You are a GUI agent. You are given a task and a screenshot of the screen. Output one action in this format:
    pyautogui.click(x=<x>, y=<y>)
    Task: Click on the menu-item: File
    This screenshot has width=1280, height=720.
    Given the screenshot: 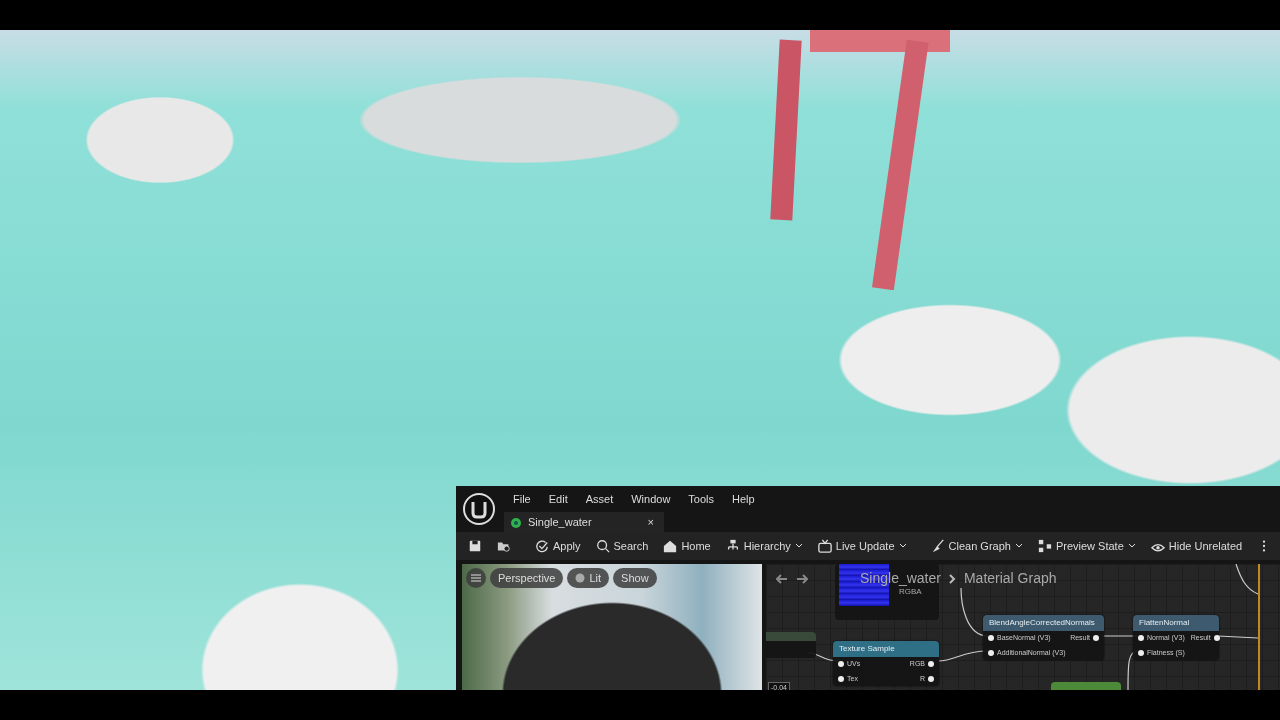 What is the action you would take?
    pyautogui.click(x=522, y=499)
    